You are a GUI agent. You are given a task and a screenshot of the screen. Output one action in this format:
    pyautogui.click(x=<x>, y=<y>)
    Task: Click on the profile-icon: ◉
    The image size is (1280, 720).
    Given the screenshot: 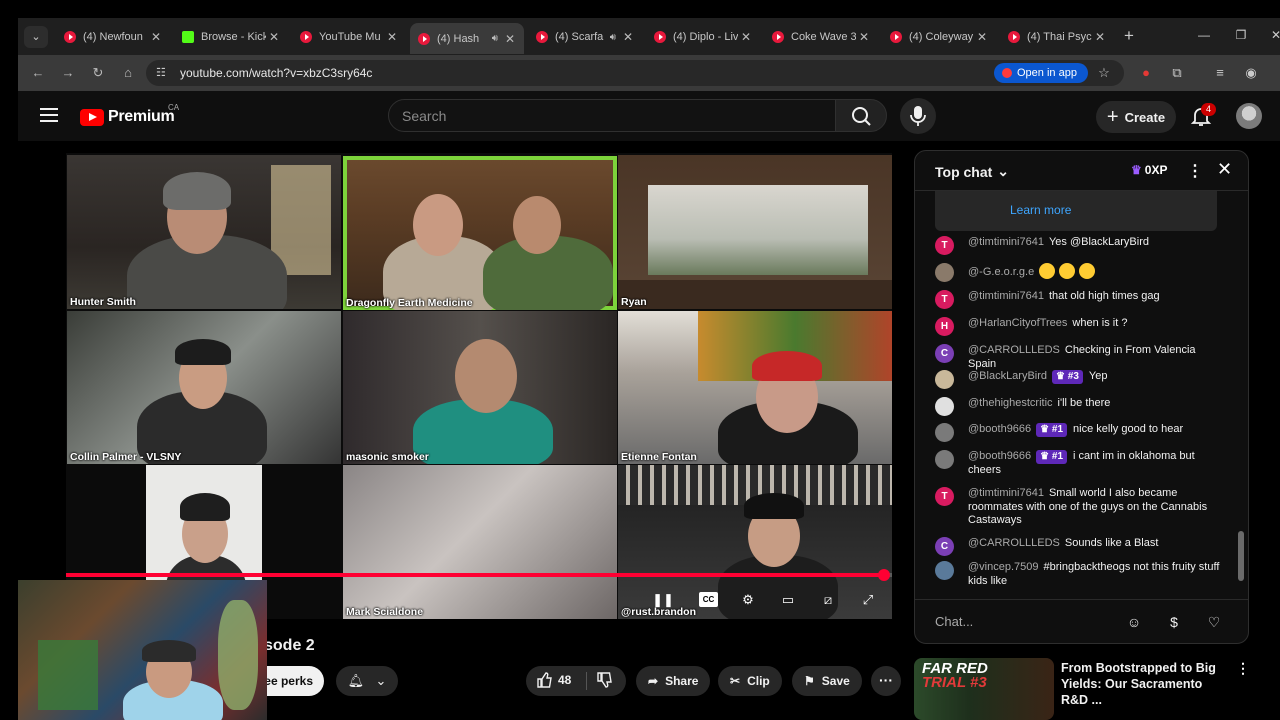 What is the action you would take?
    pyautogui.click(x=1251, y=73)
    